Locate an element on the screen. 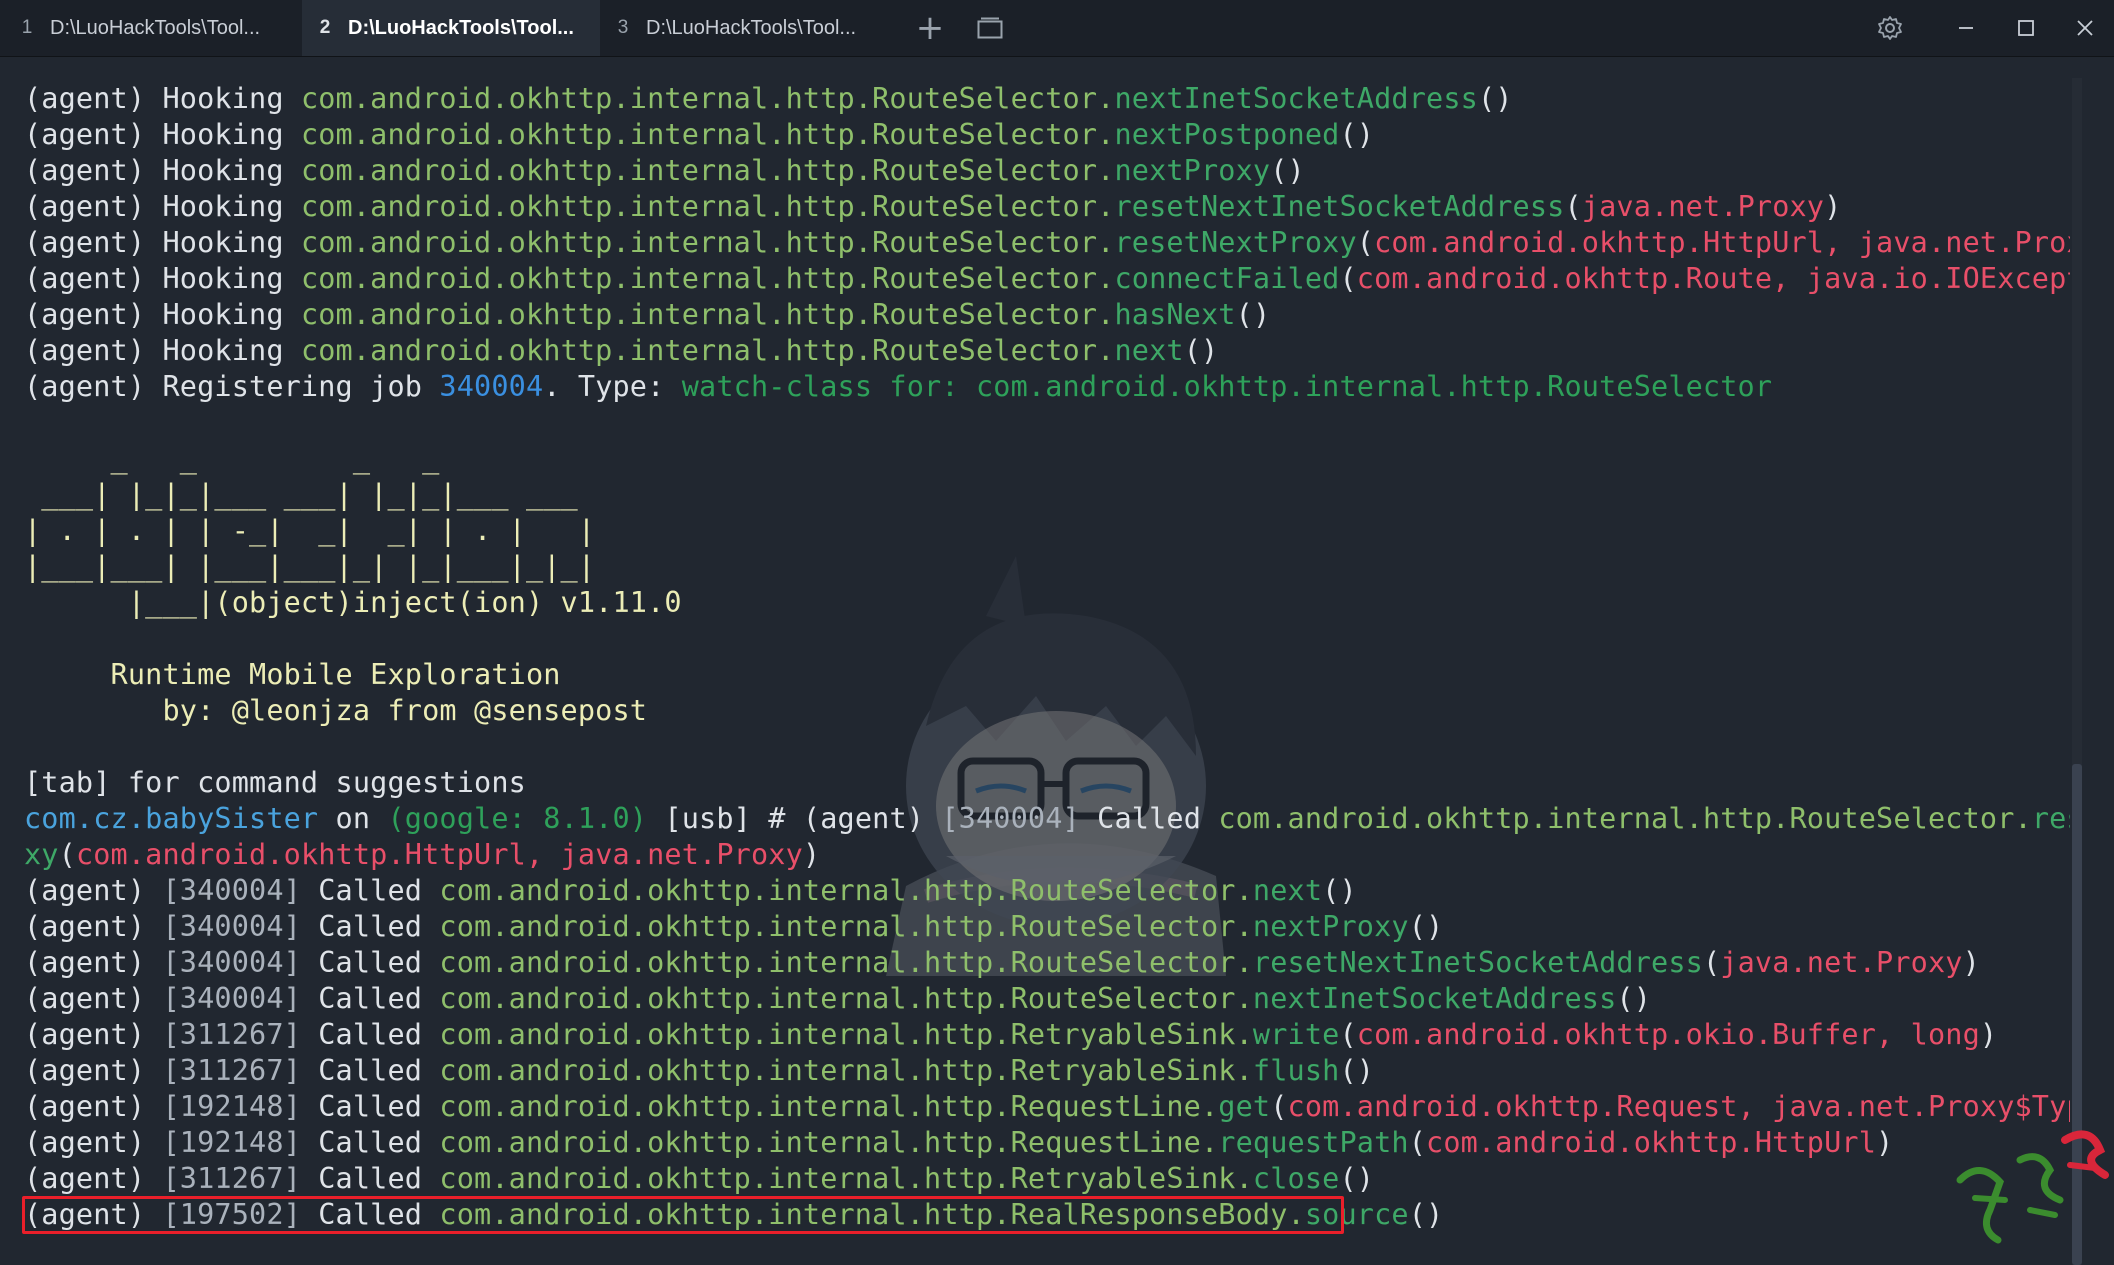 Image resolution: width=2114 pixels, height=1265 pixels. method-name: resetNextPro is located at coordinates (2050, 818).